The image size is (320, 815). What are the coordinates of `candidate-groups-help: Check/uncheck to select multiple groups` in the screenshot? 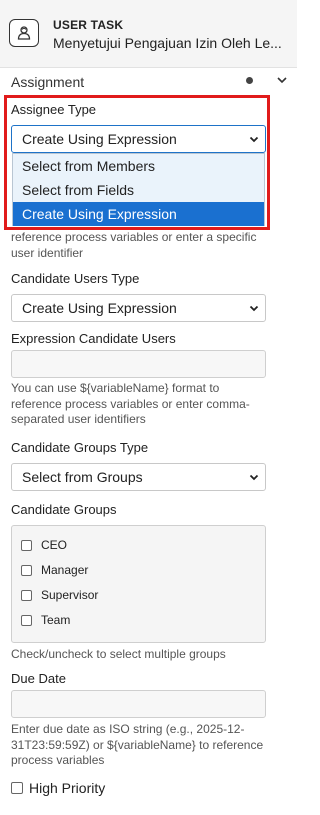 It's located at (118, 654).